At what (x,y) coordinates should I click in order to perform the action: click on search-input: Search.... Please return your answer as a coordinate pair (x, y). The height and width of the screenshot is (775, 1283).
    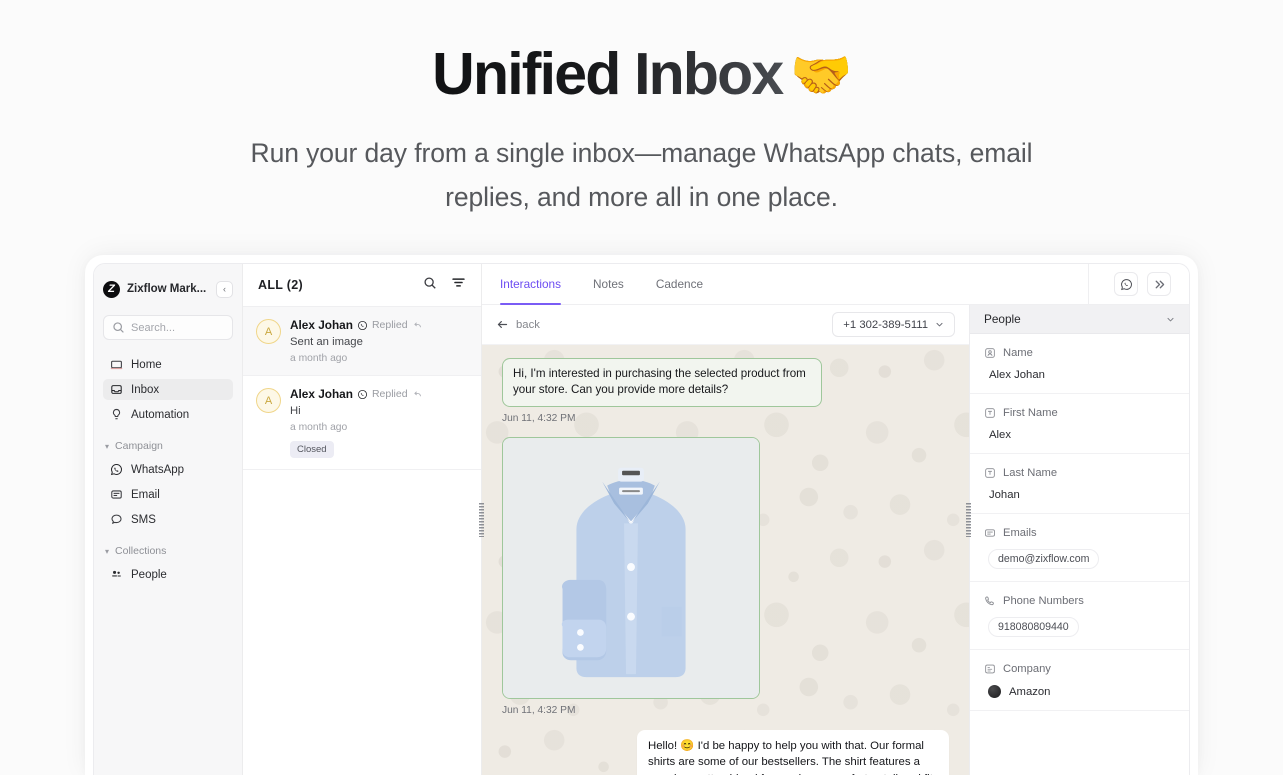
    Looking at the image, I should click on (168, 327).